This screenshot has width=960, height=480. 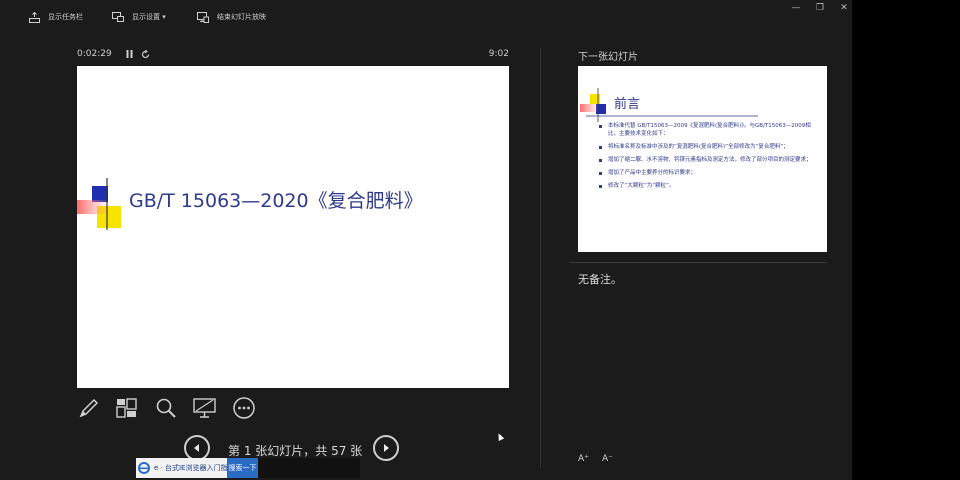 I want to click on close-icon: ✕, so click(x=844, y=8).